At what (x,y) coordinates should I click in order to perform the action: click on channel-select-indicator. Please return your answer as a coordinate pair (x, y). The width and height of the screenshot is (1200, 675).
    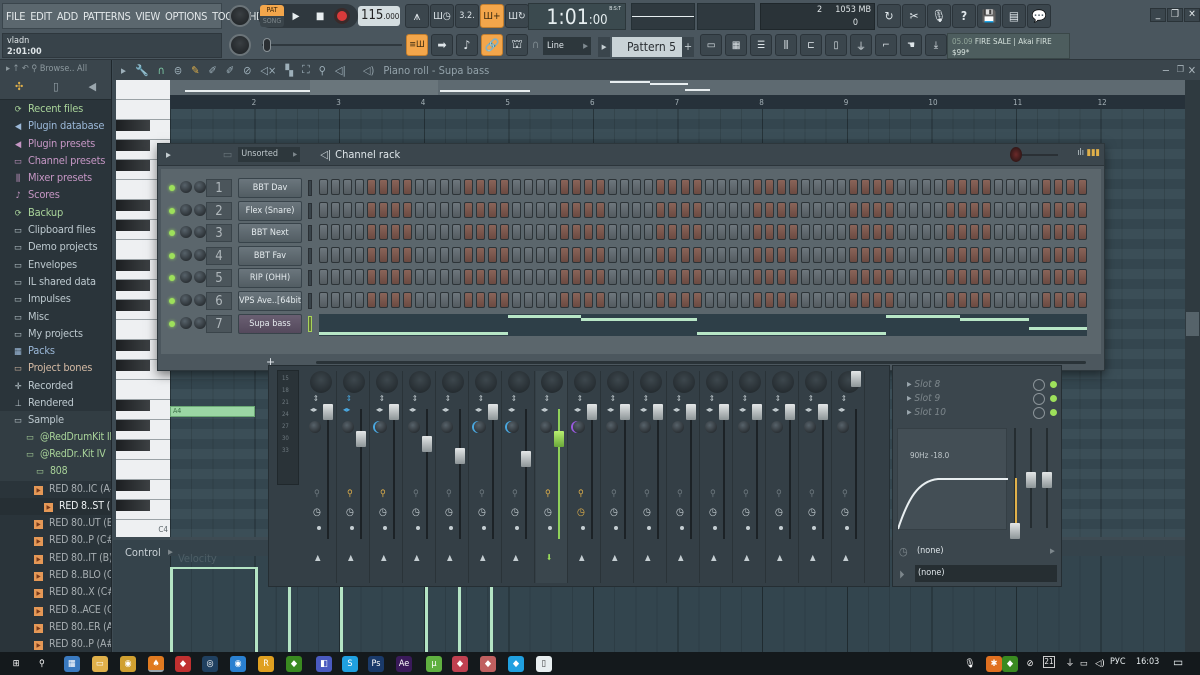
    Looking at the image, I should click on (310, 301).